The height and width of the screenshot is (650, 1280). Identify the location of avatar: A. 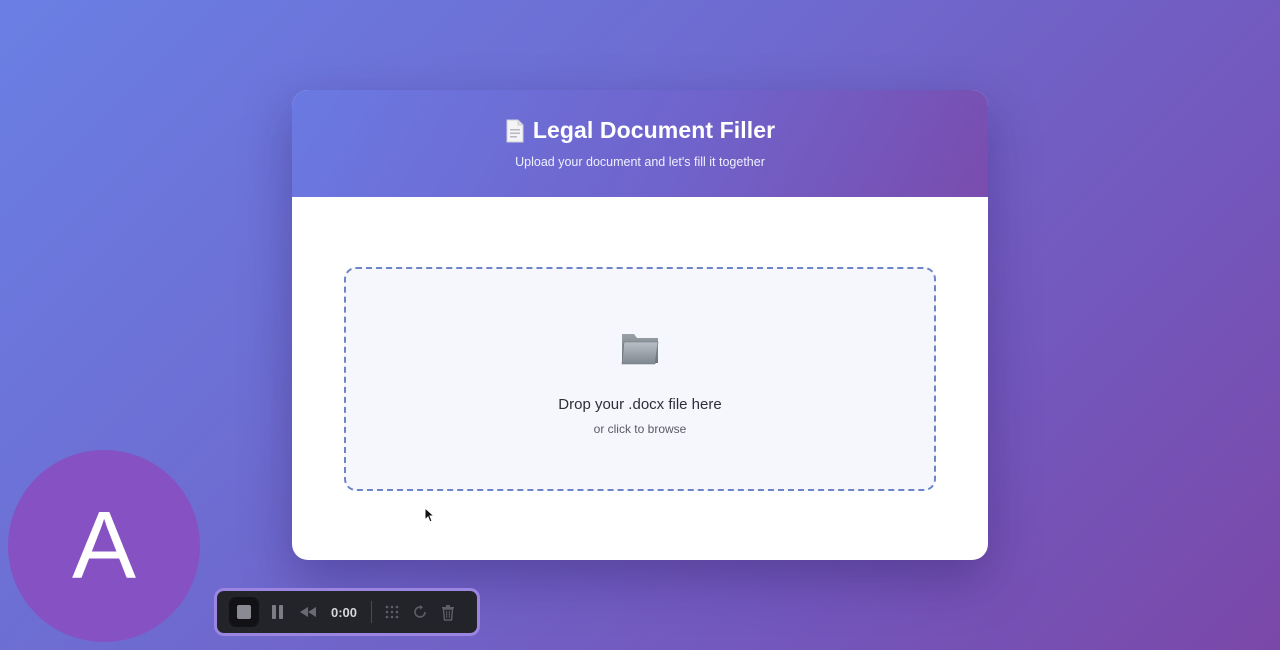
(104, 546).